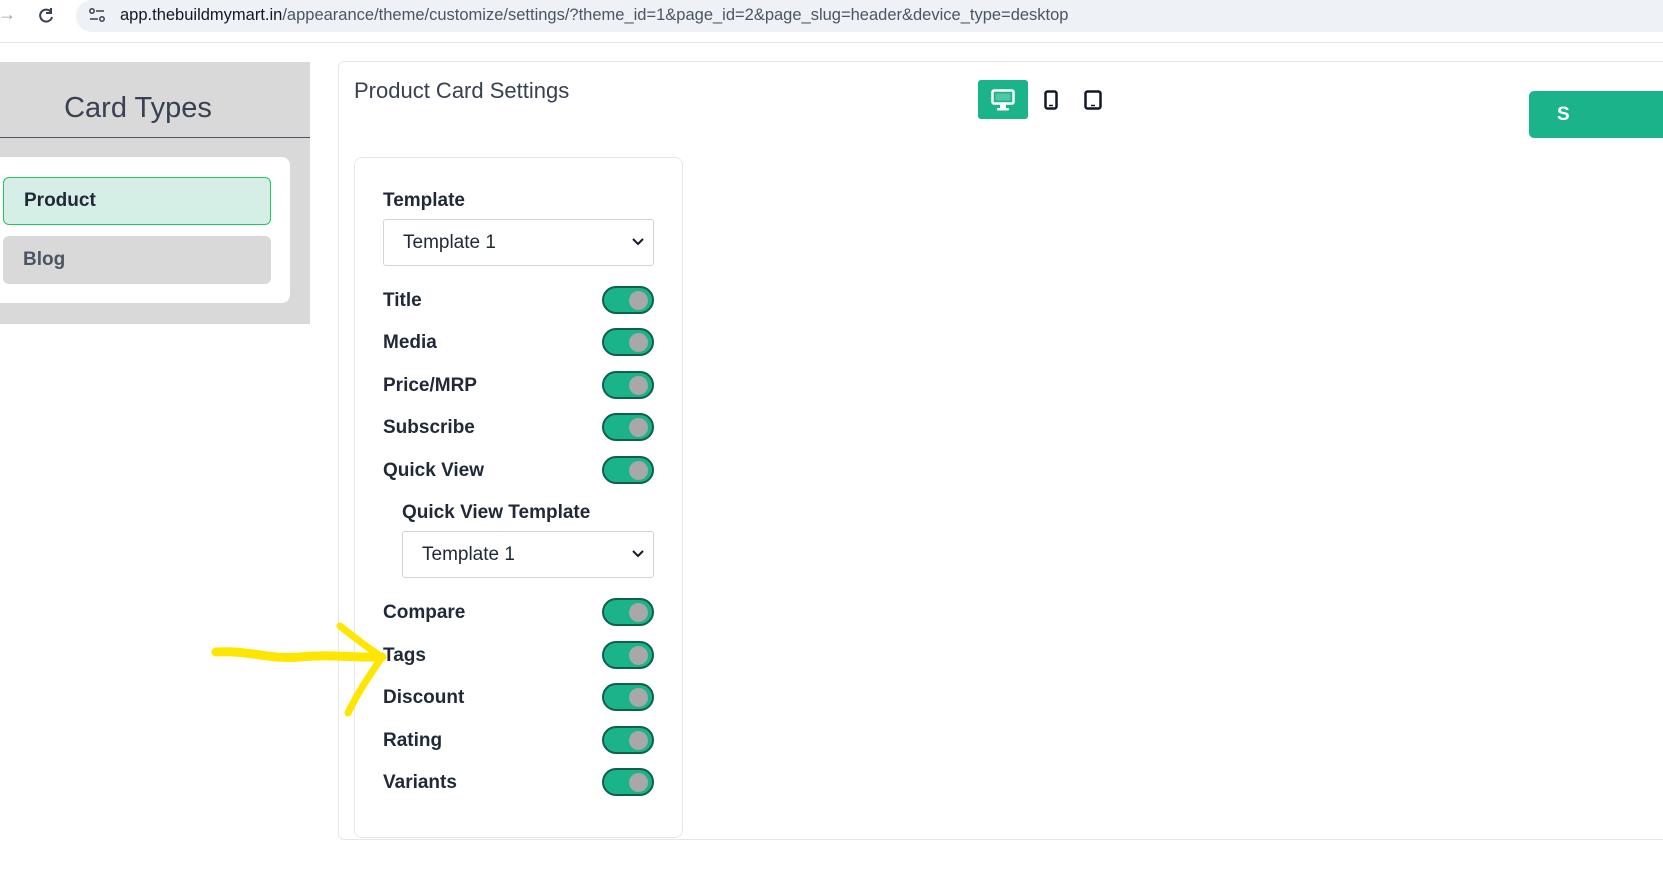  I want to click on toggle-label-tags: Tags, so click(404, 655).